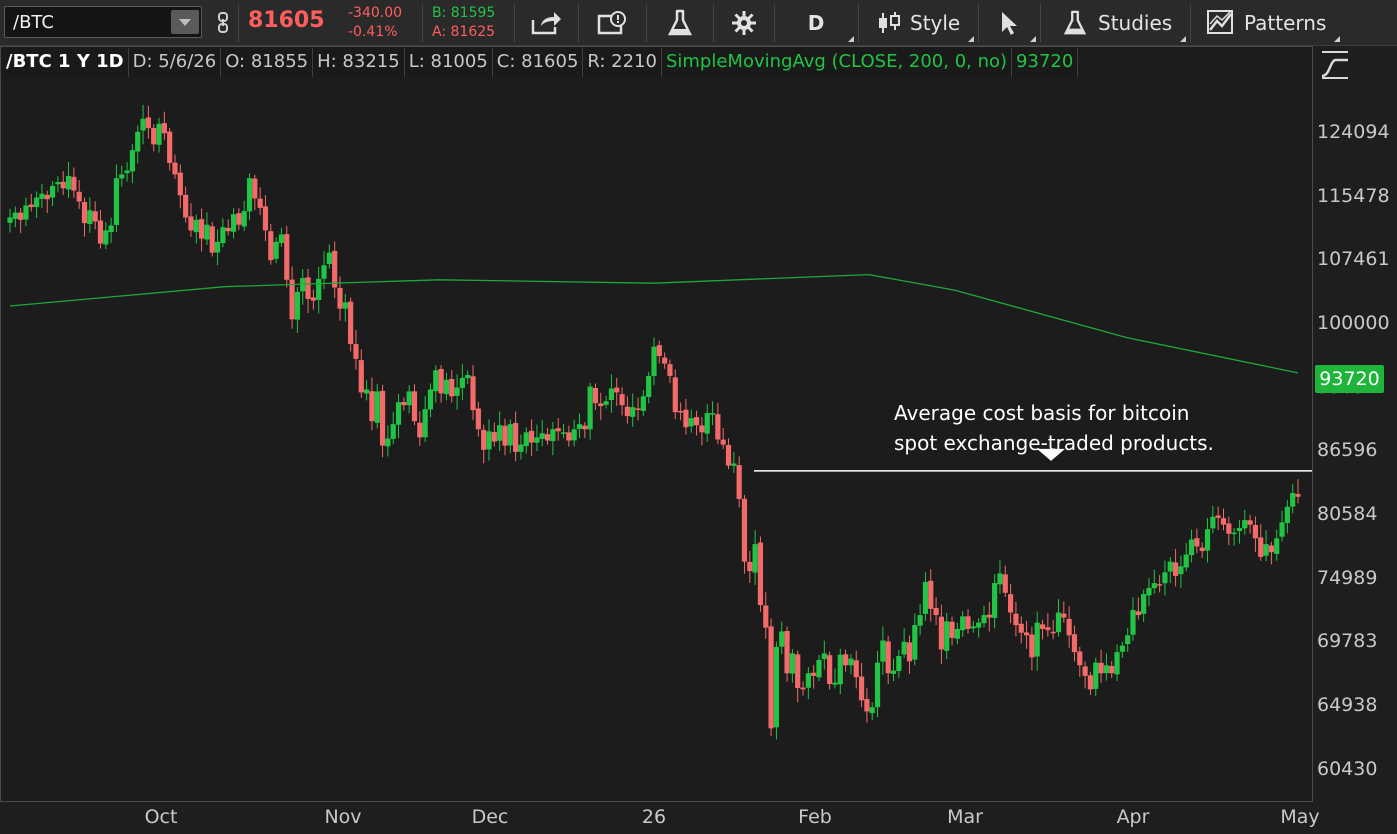 Image resolution: width=1397 pixels, height=834 pixels. What do you see at coordinates (65, 62) in the screenshot?
I see `chart-title: /BTC 1 Y 1D` at bounding box center [65, 62].